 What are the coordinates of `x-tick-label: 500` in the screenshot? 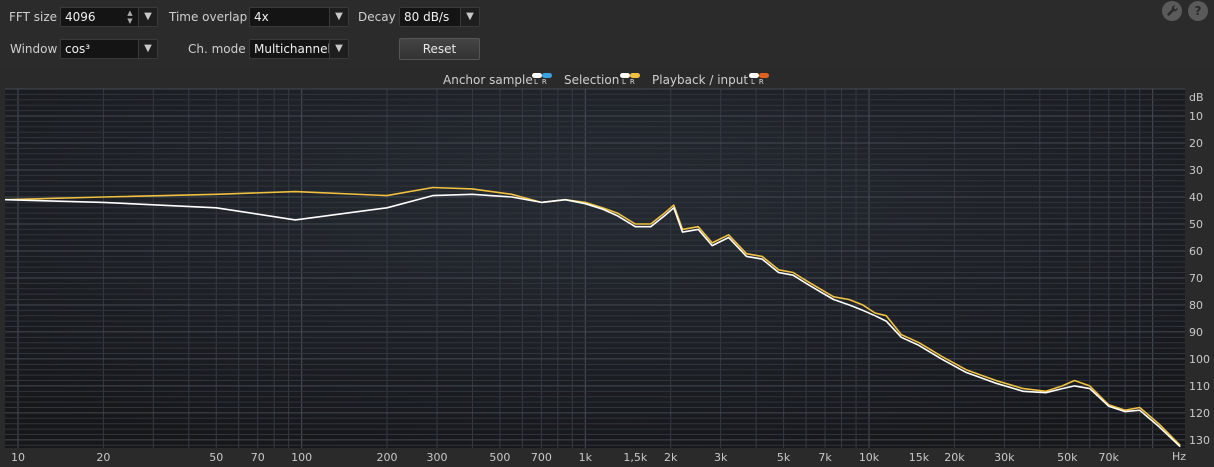 It's located at (499, 457).